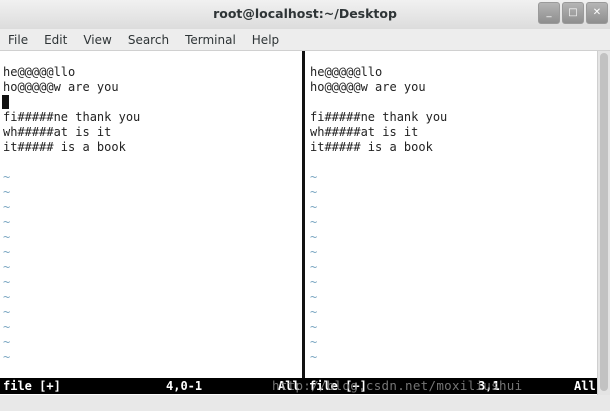 This screenshot has width=610, height=411. What do you see at coordinates (5, 102) in the screenshot?
I see `text-cursor` at bounding box center [5, 102].